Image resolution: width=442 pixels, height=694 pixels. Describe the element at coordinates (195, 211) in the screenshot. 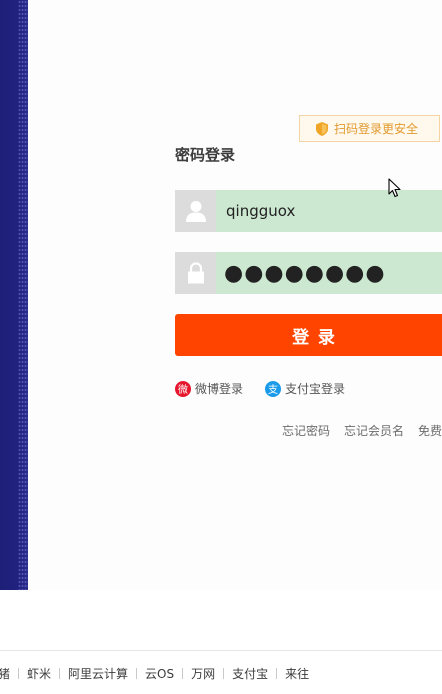

I see `user-icon` at that location.